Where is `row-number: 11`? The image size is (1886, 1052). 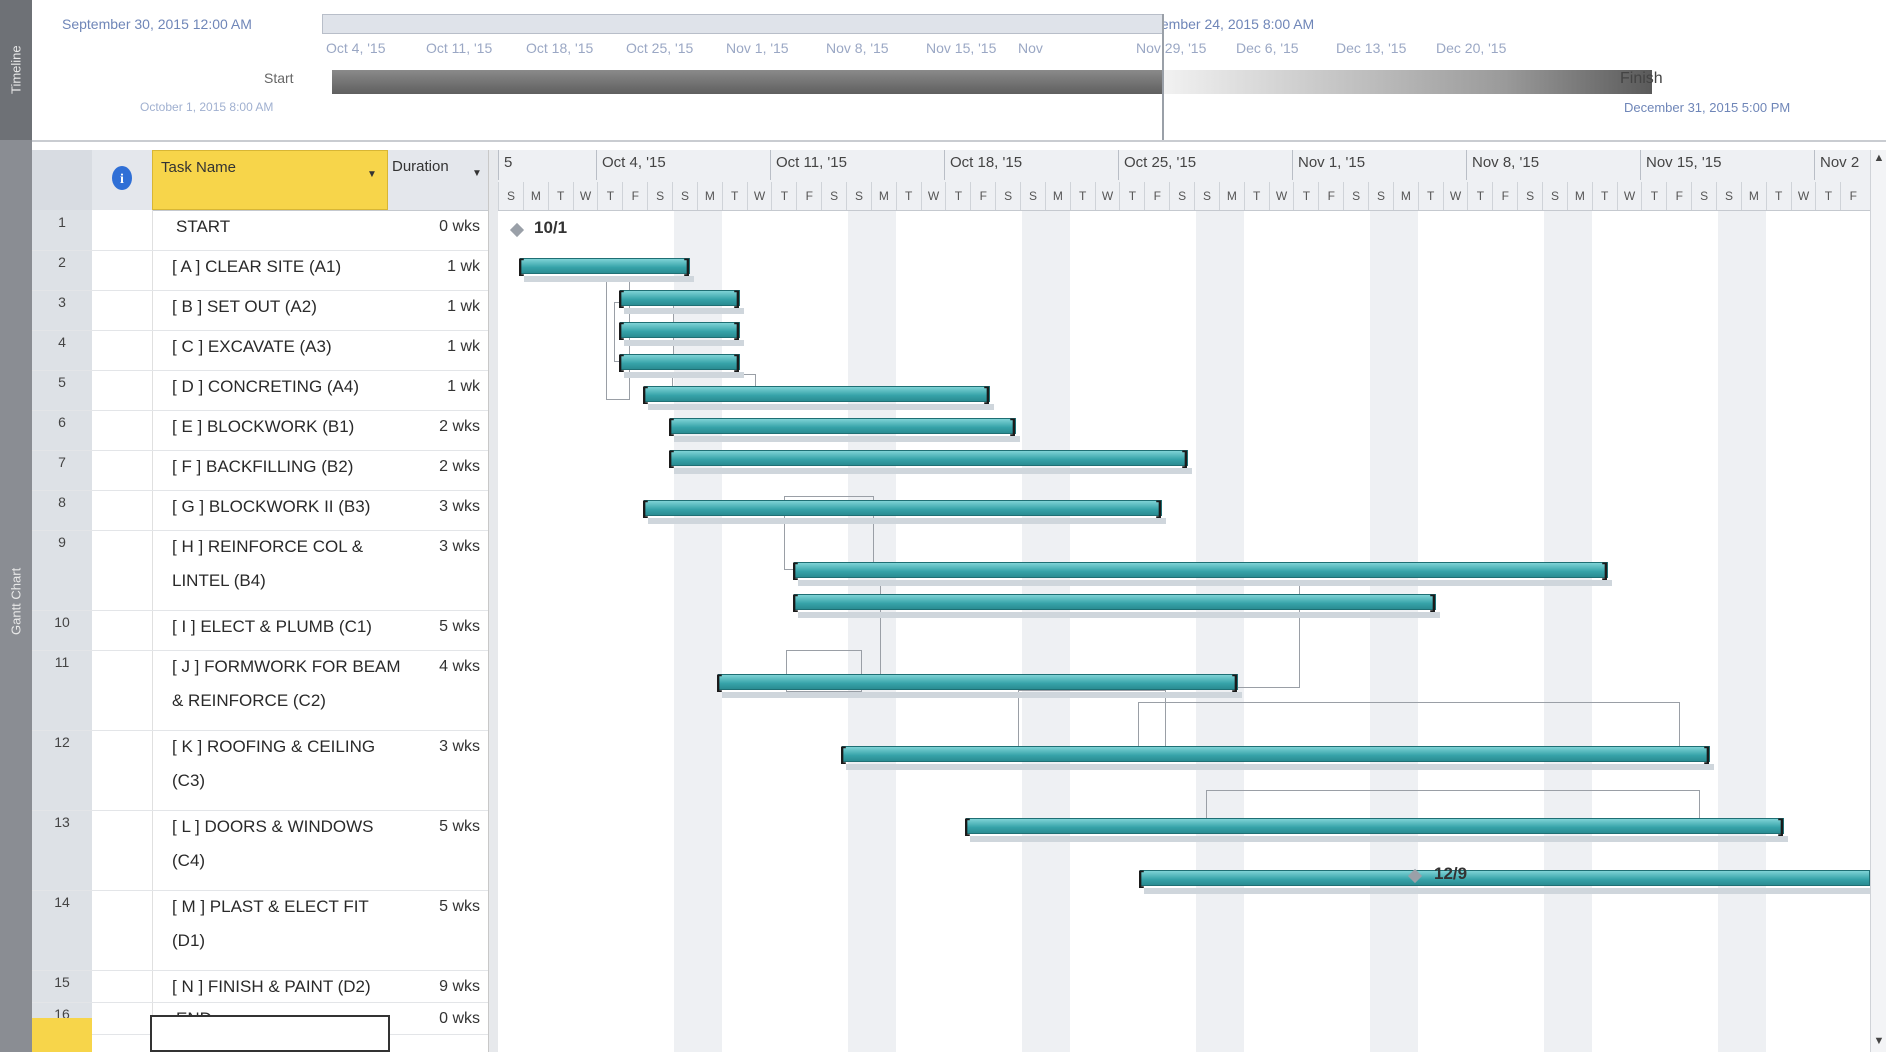 row-number: 11 is located at coordinates (62, 662).